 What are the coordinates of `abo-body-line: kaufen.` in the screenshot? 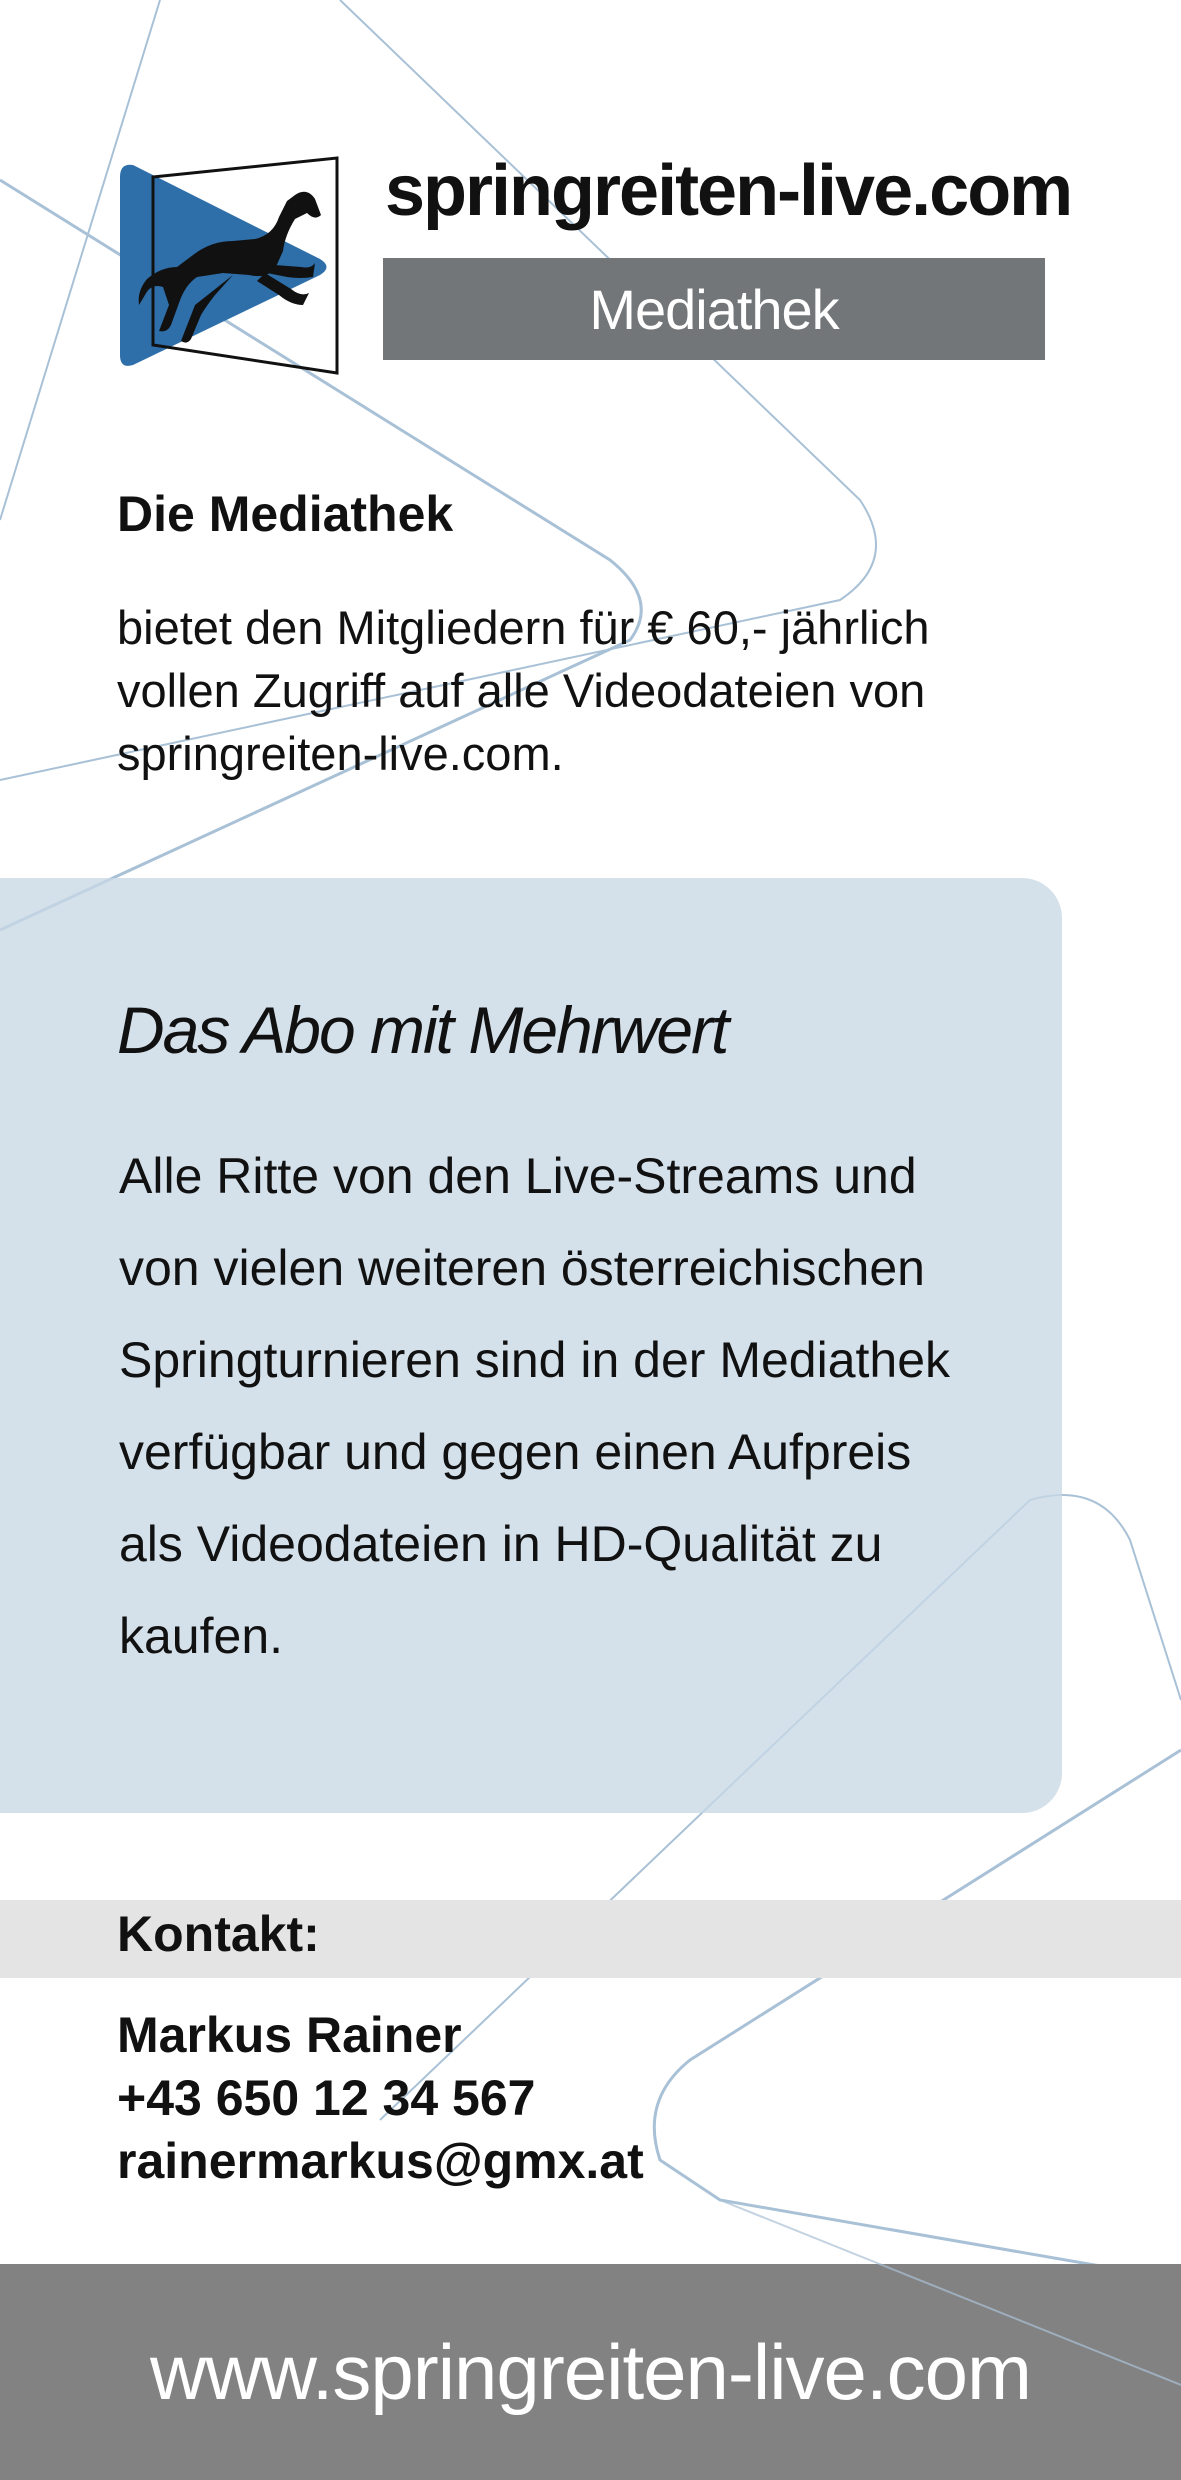 It's located at (201, 1636).